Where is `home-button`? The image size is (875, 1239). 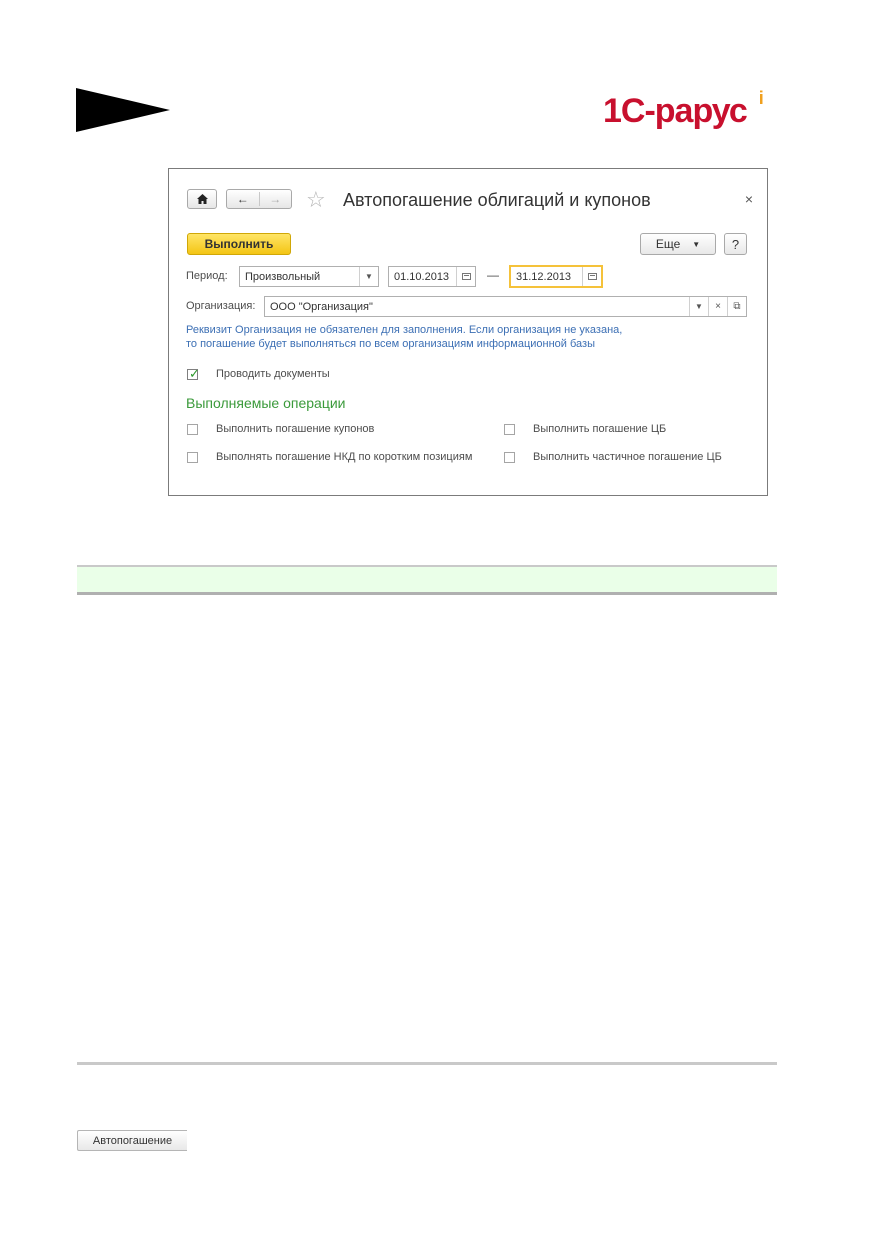 home-button is located at coordinates (202, 199).